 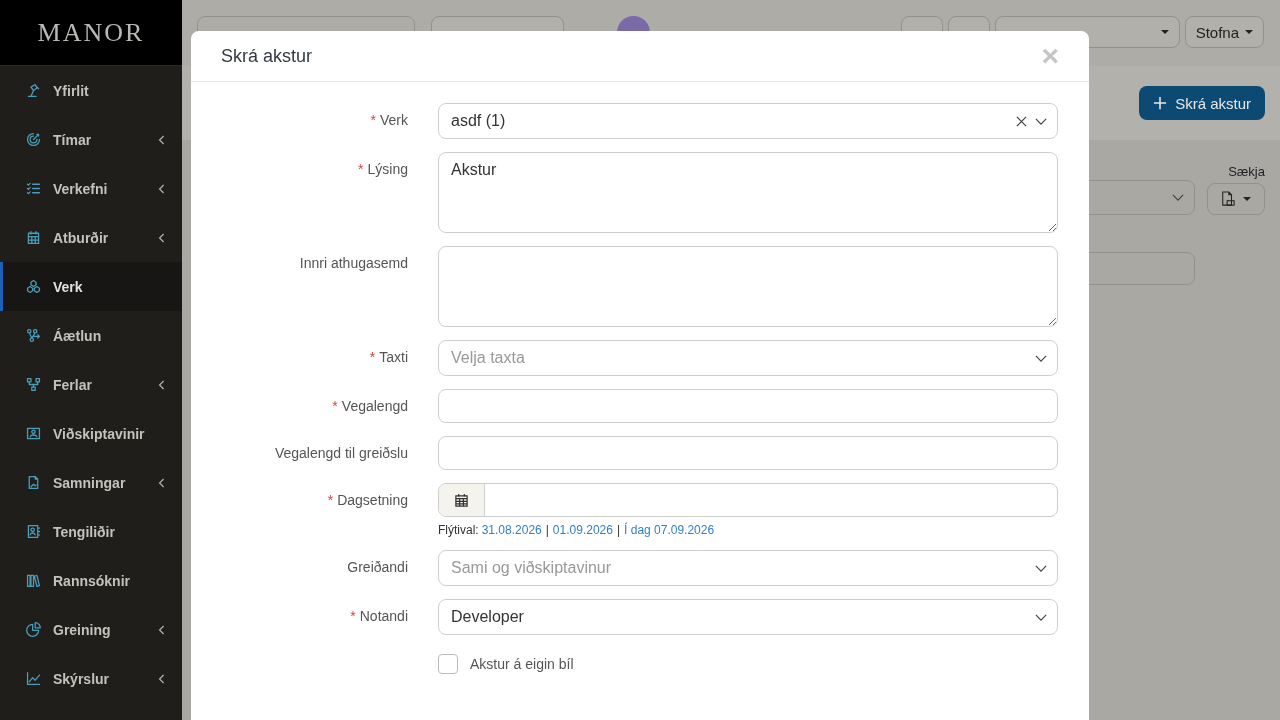 I want to click on sidebar-item: Verk, so click(x=91, y=286).